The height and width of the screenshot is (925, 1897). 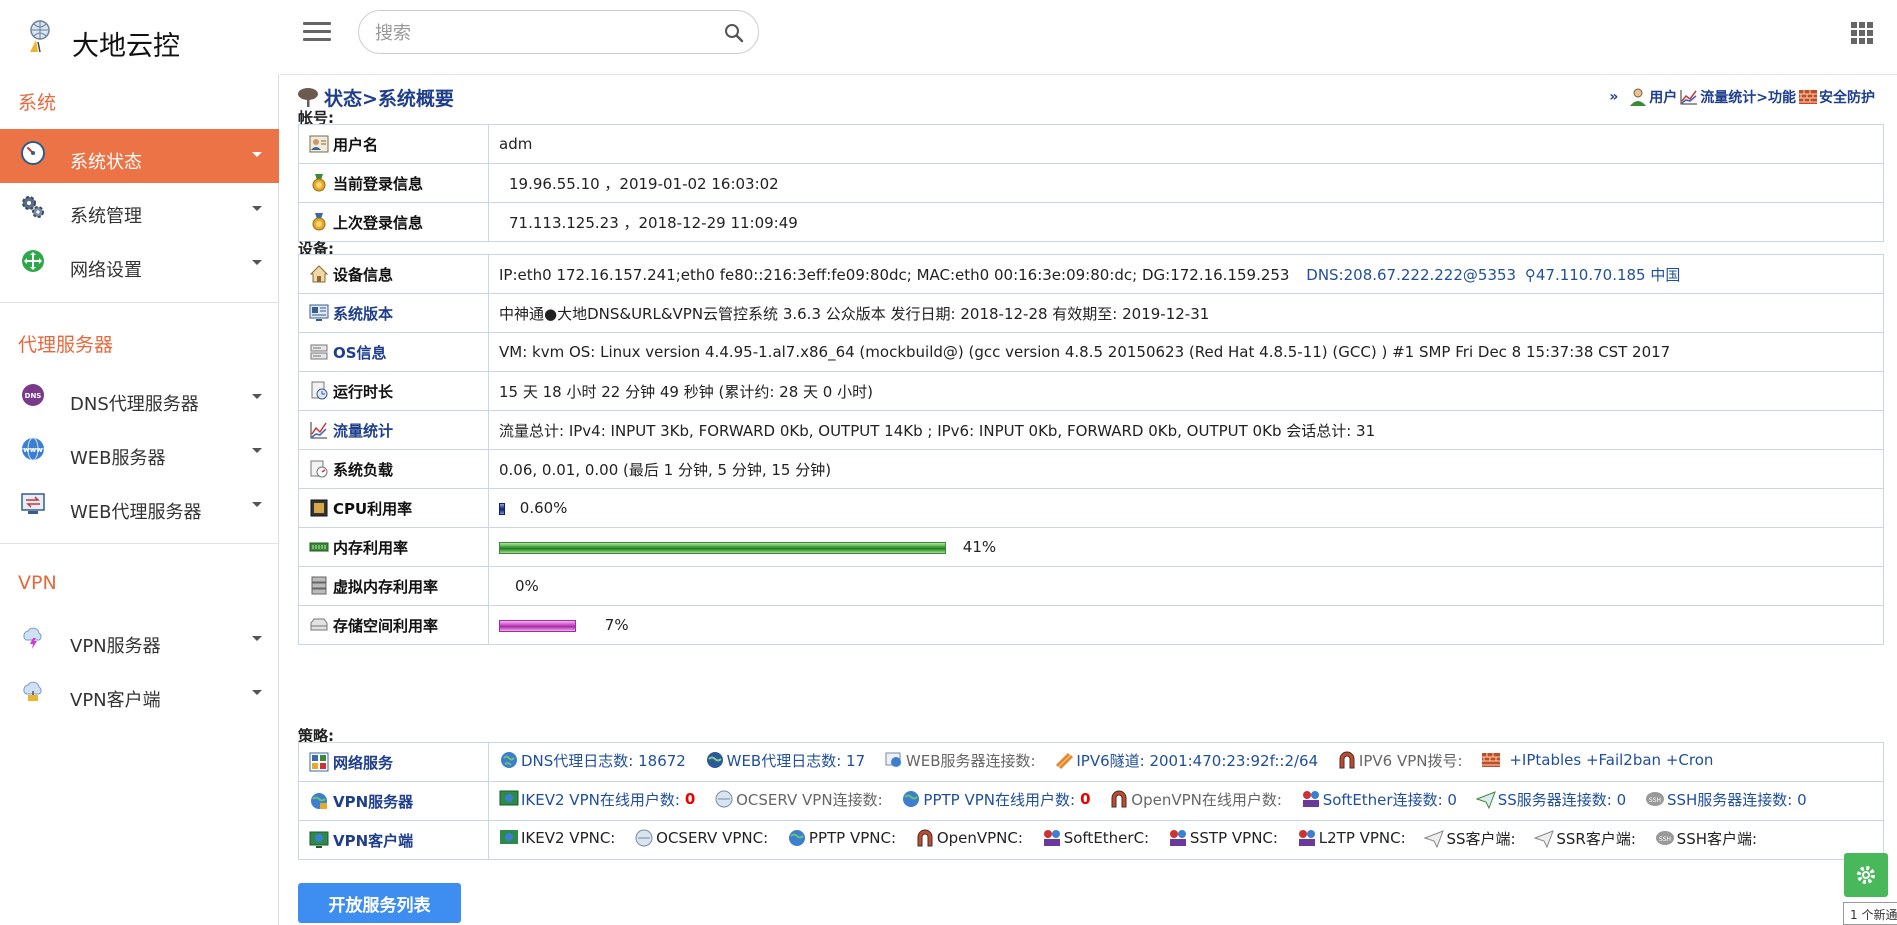 What do you see at coordinates (360, 352) in the screenshot?
I see `os-info-link: OS信息` at bounding box center [360, 352].